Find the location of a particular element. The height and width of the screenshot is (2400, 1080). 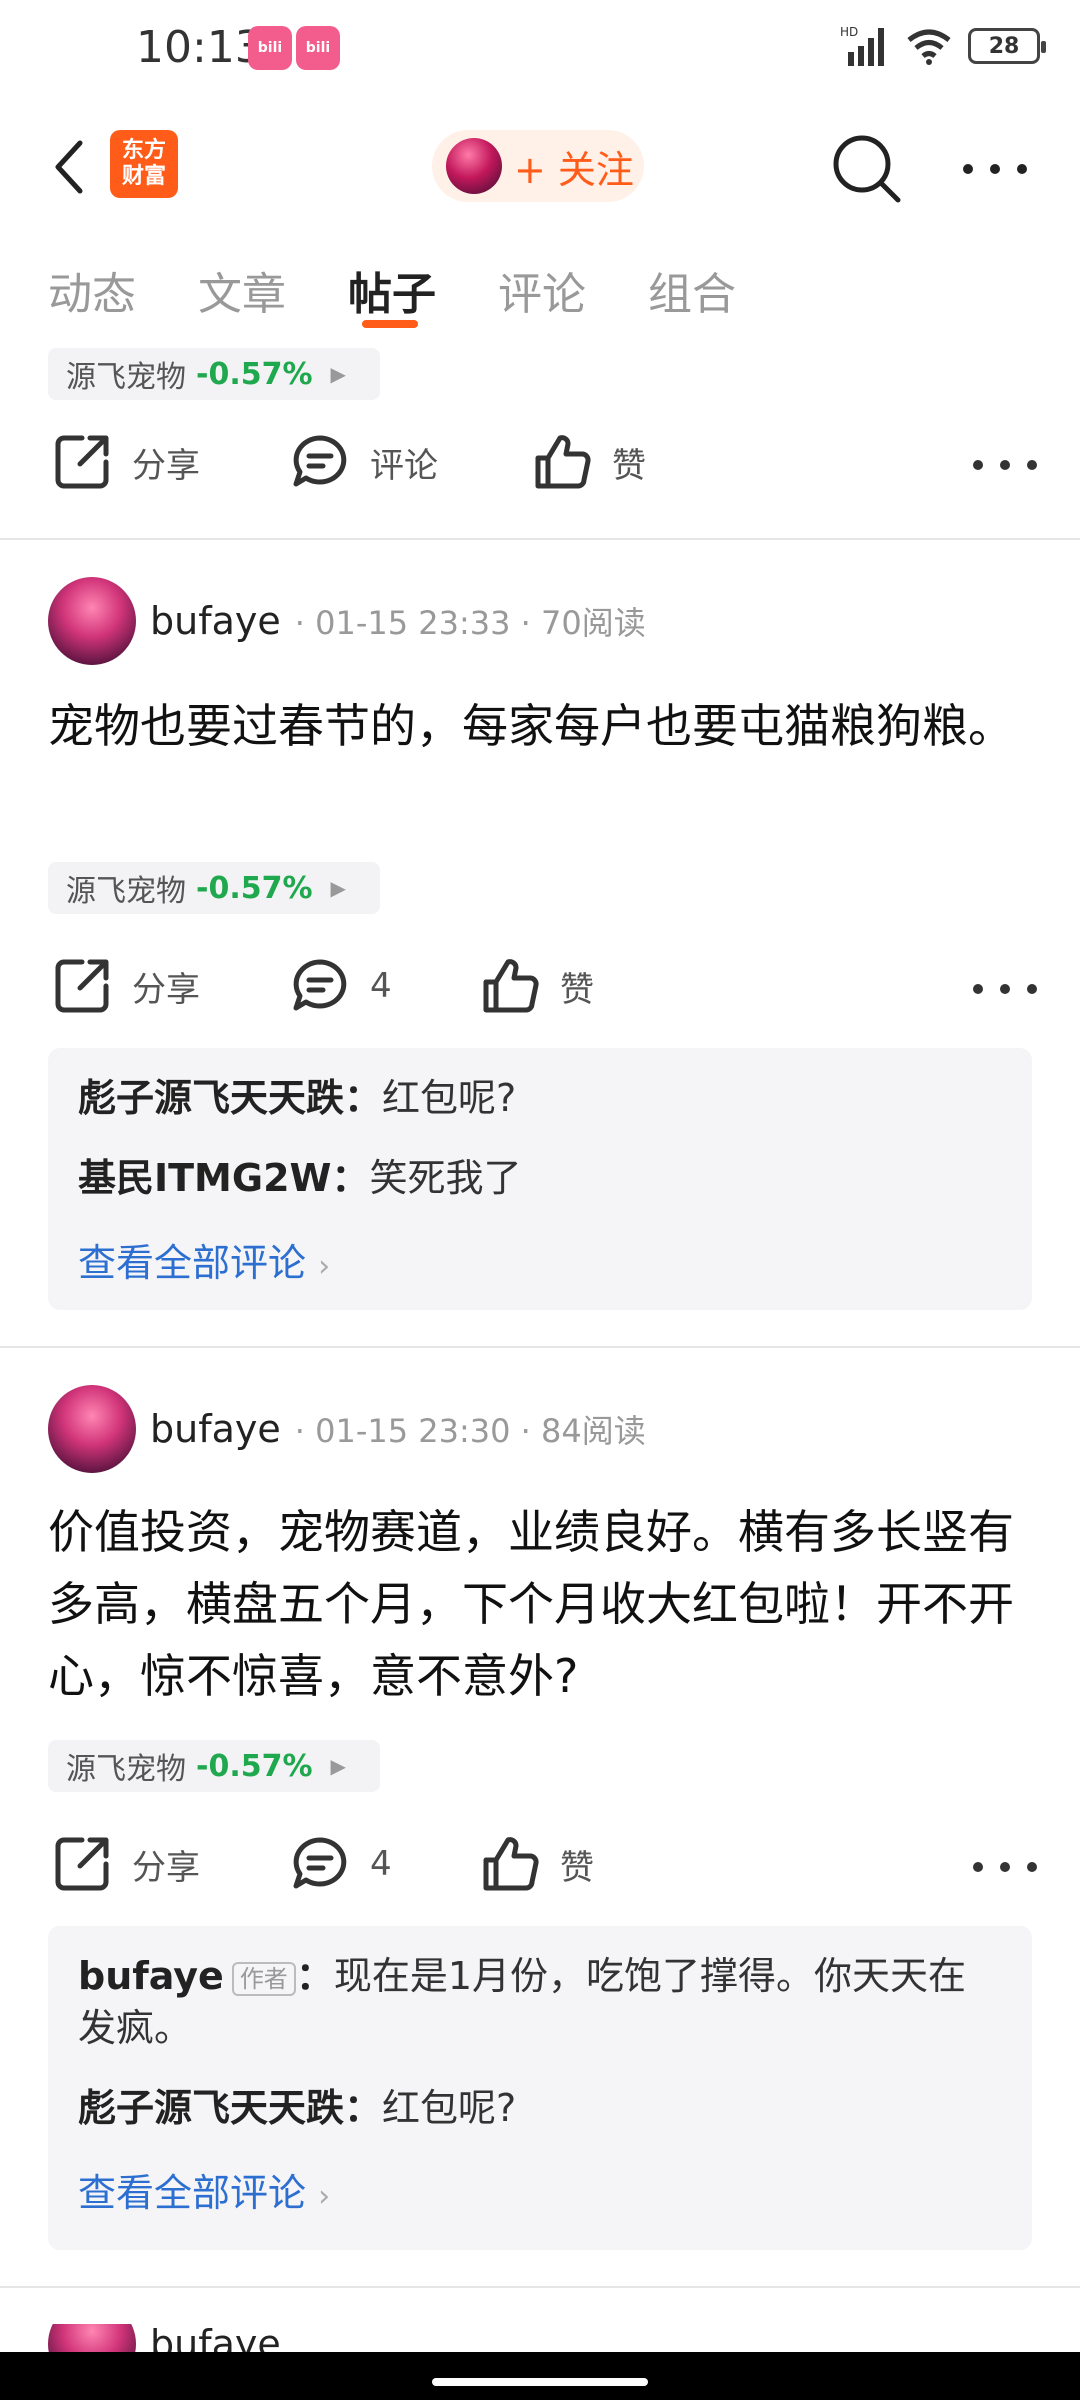

profile-tabs: 动态 文章 帖子 评论 组合 is located at coordinates (540, 295).